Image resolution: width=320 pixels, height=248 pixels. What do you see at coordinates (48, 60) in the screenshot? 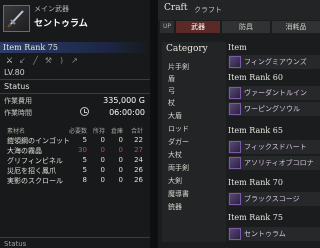
I see `axe-icon: ⚒` at bounding box center [48, 60].